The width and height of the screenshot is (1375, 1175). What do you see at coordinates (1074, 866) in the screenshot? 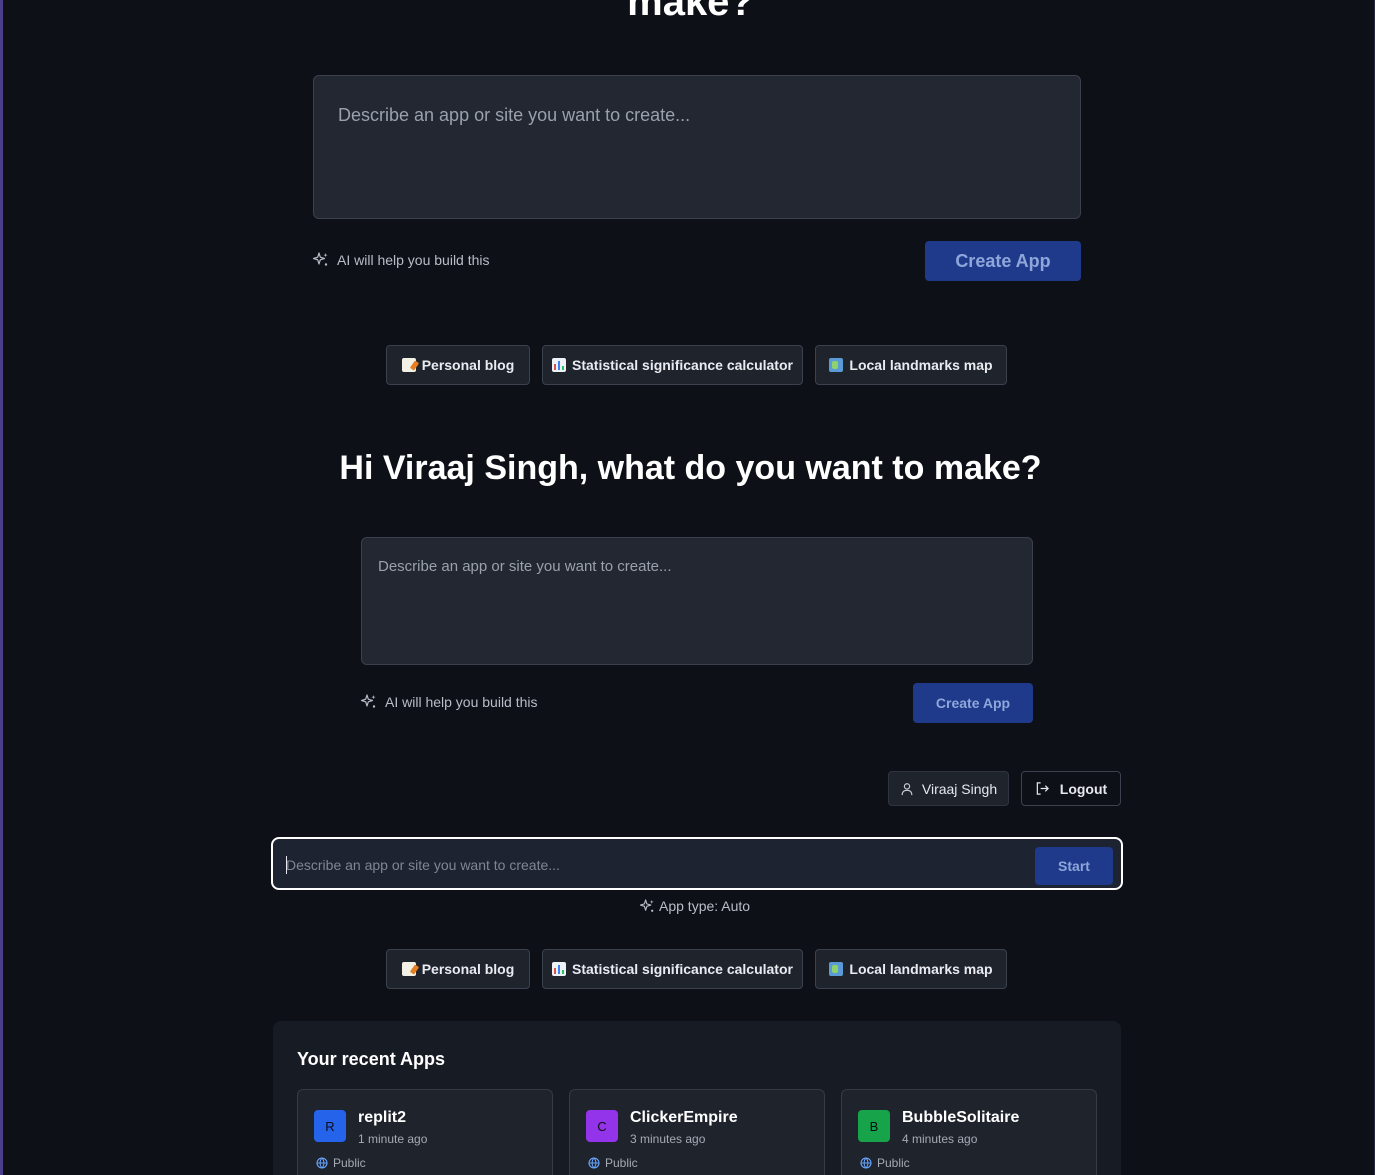
I see `start-button: Start` at bounding box center [1074, 866].